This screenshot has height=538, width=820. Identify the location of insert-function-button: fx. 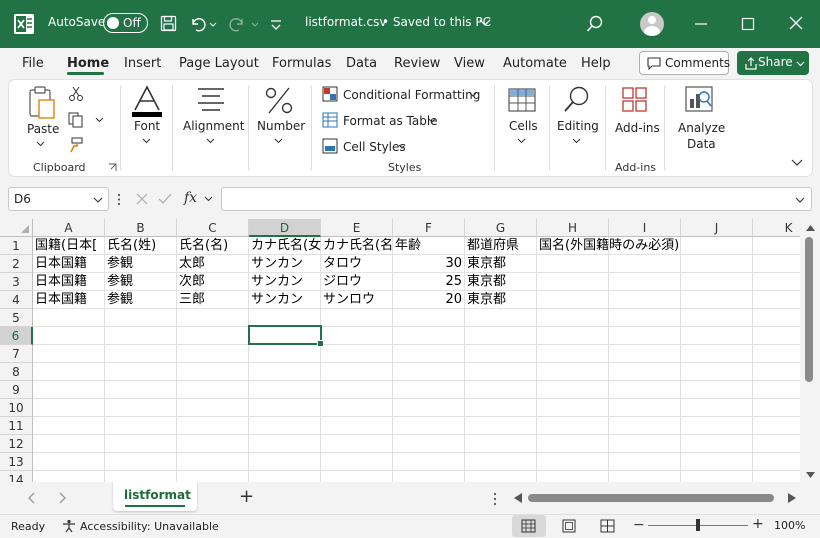
(190, 198).